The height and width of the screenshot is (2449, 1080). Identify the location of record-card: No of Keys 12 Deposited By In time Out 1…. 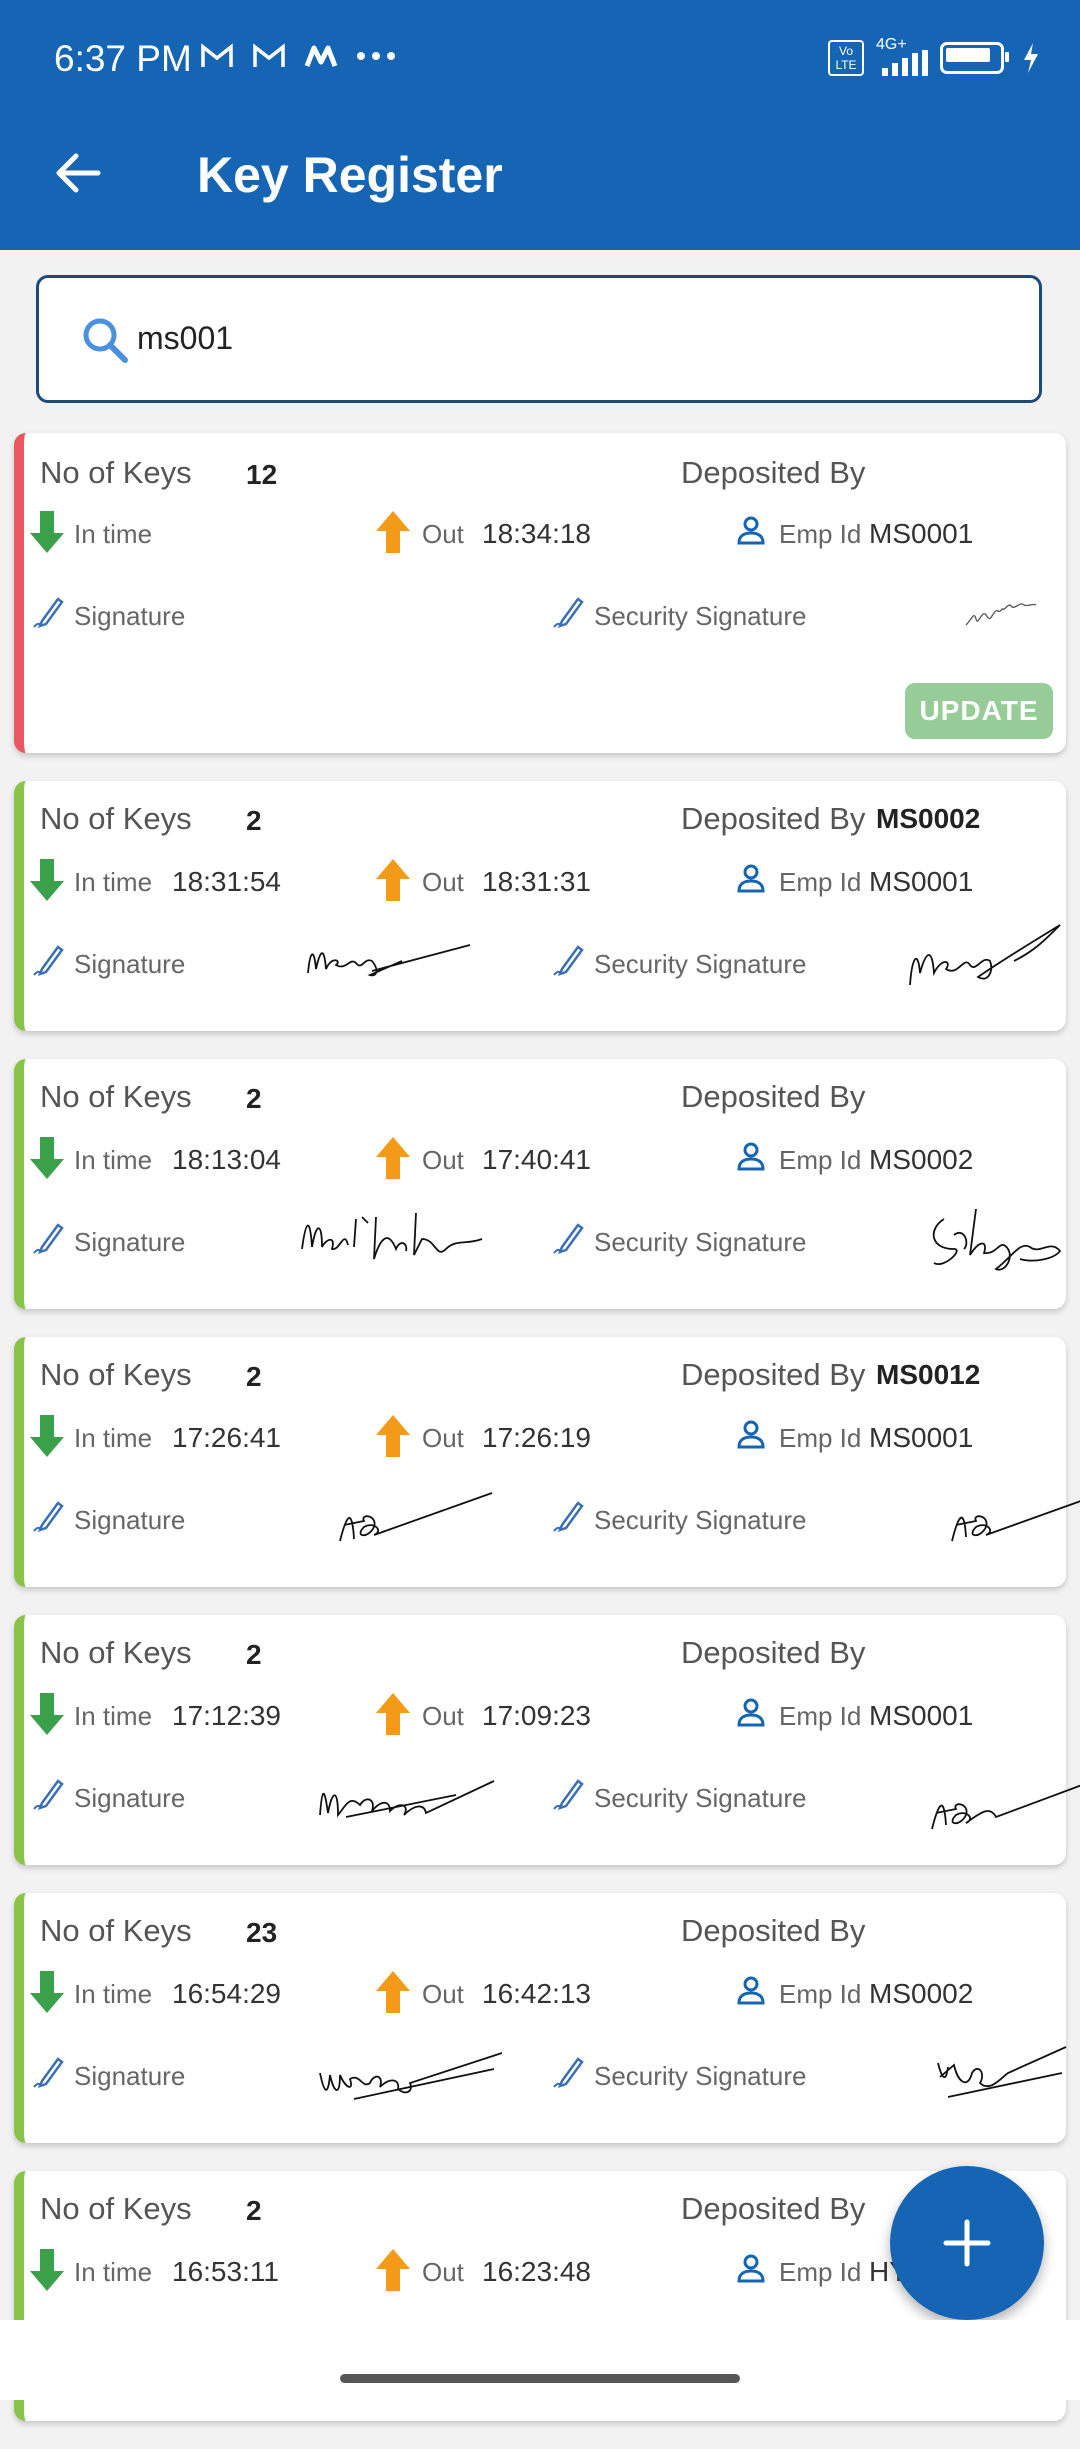
(540, 593).